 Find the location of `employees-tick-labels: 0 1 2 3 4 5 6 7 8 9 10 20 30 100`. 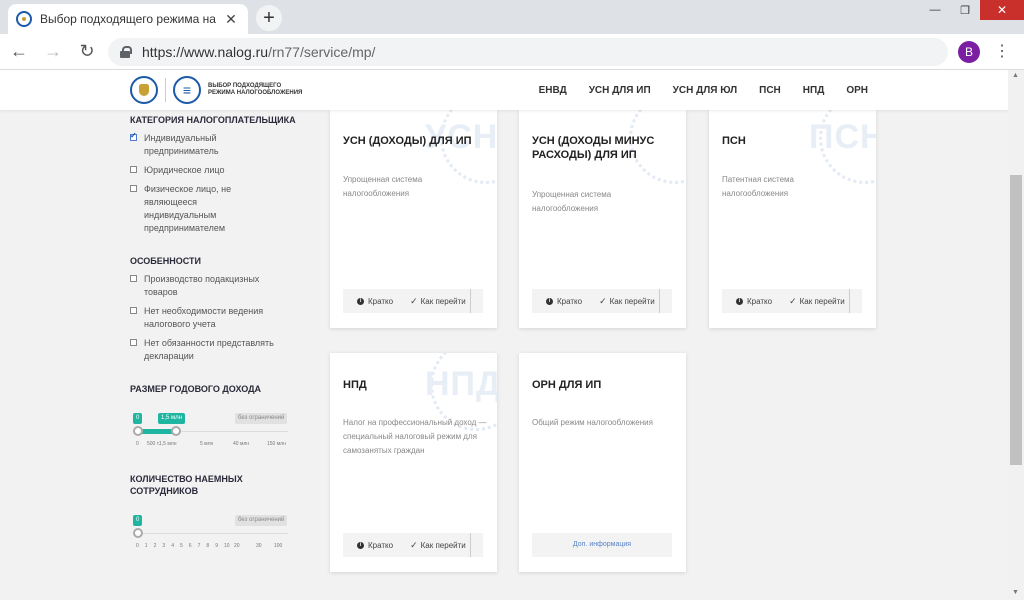

employees-tick-labels: 0 1 2 3 4 5 6 7 8 9 10 20 30 100 is located at coordinates (214, 548).